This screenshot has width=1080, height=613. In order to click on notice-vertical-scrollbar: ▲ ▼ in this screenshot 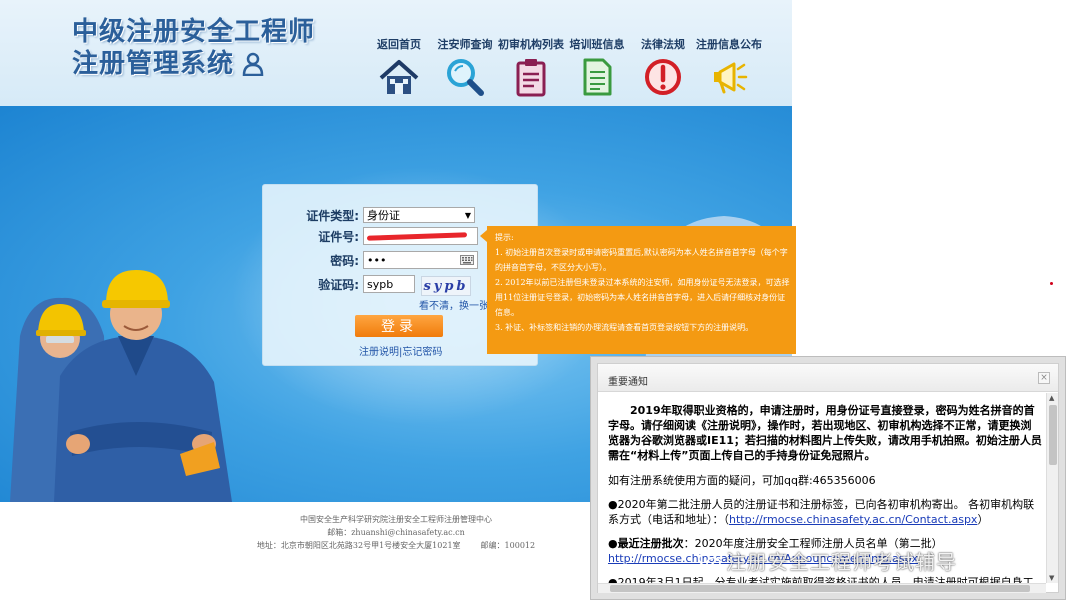, I will do `click(1052, 488)`.